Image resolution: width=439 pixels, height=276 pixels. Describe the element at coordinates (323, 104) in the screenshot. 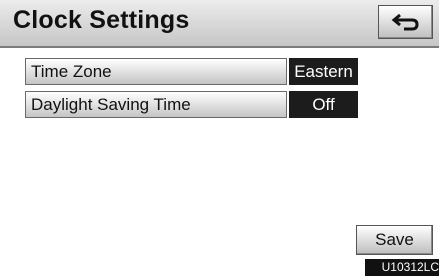

I see `daylight-saving-time-value: Off` at that location.